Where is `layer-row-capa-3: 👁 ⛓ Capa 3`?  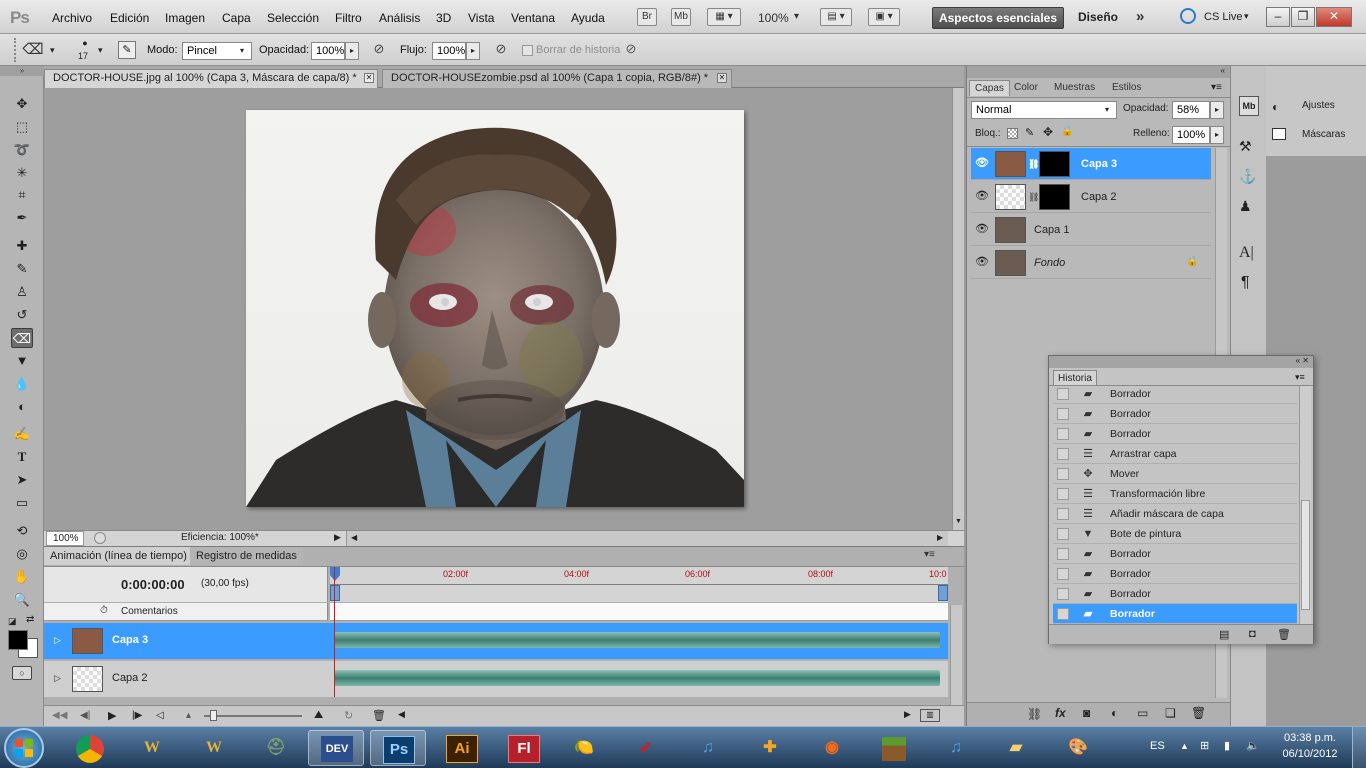
layer-row-capa-3: 👁 ⛓ Capa 3 is located at coordinates (1091, 164).